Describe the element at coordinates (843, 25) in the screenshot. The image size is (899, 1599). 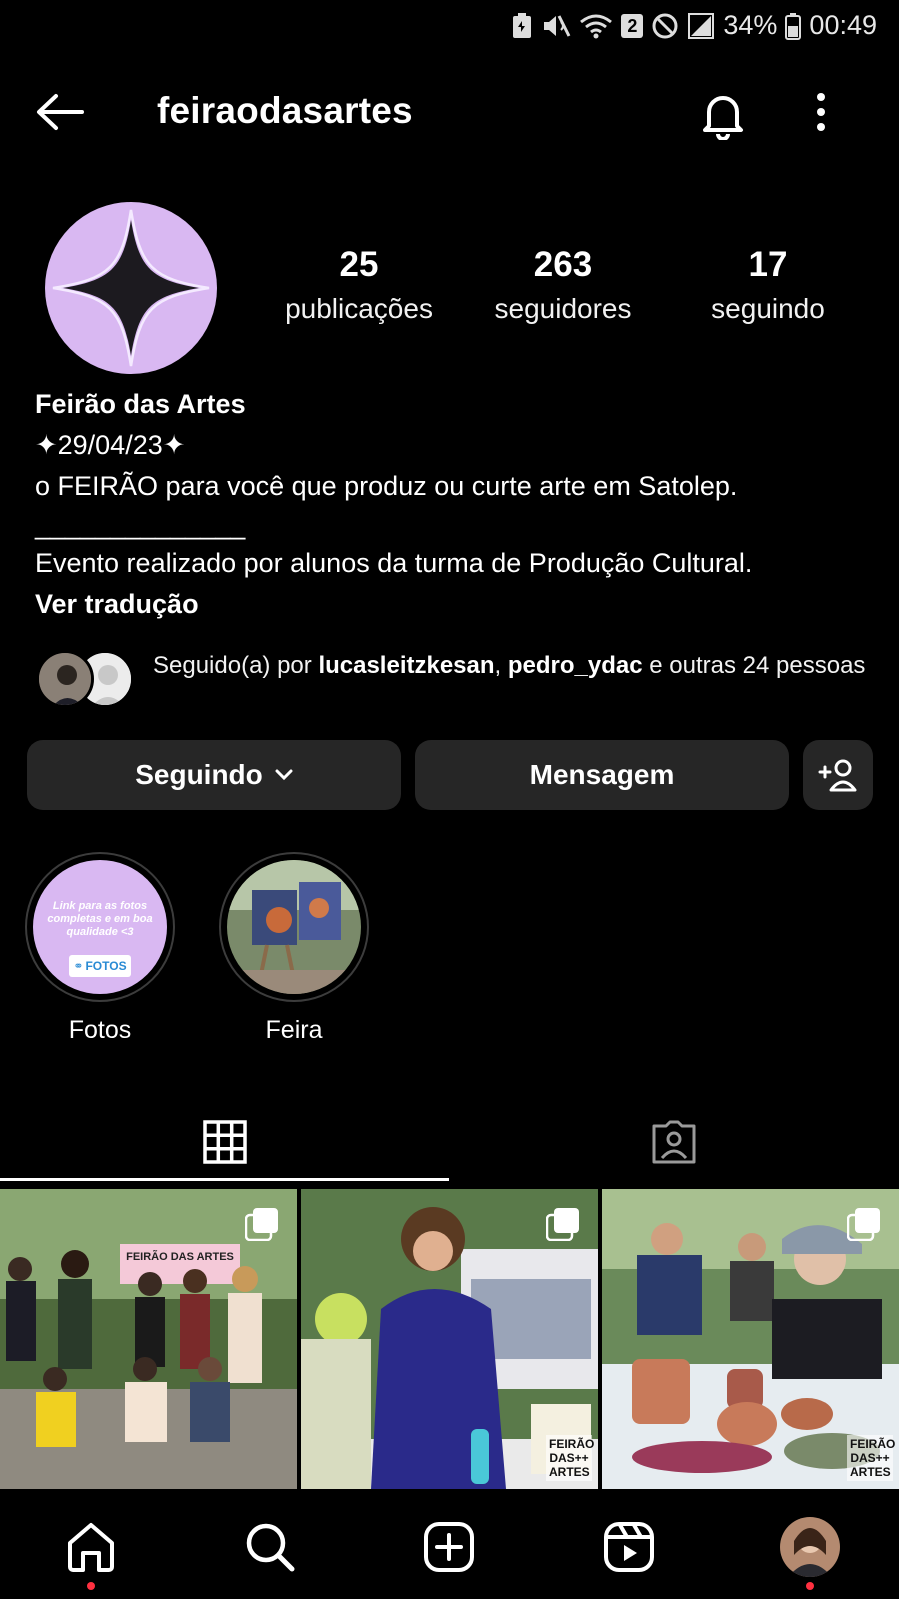
I see `clock: 00:49` at that location.